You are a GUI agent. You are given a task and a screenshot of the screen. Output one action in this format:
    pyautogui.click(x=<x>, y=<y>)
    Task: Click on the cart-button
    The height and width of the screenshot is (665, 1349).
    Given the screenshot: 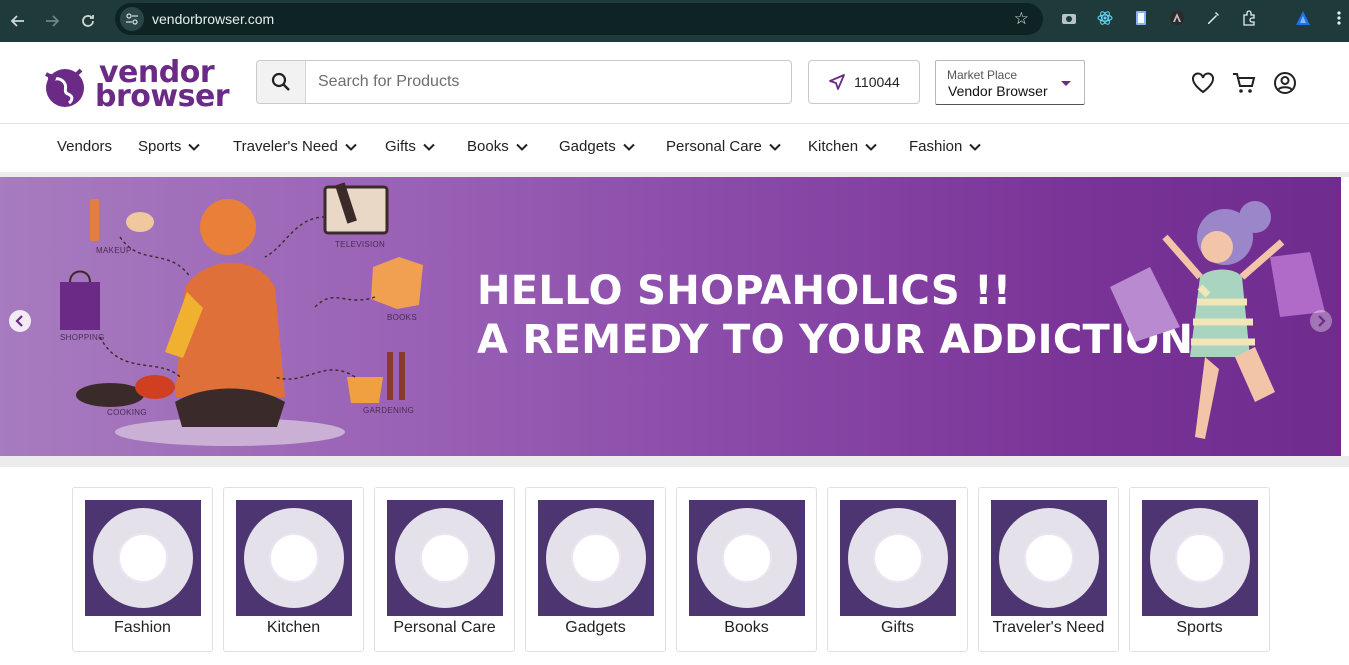 What is the action you would take?
    pyautogui.click(x=1244, y=83)
    